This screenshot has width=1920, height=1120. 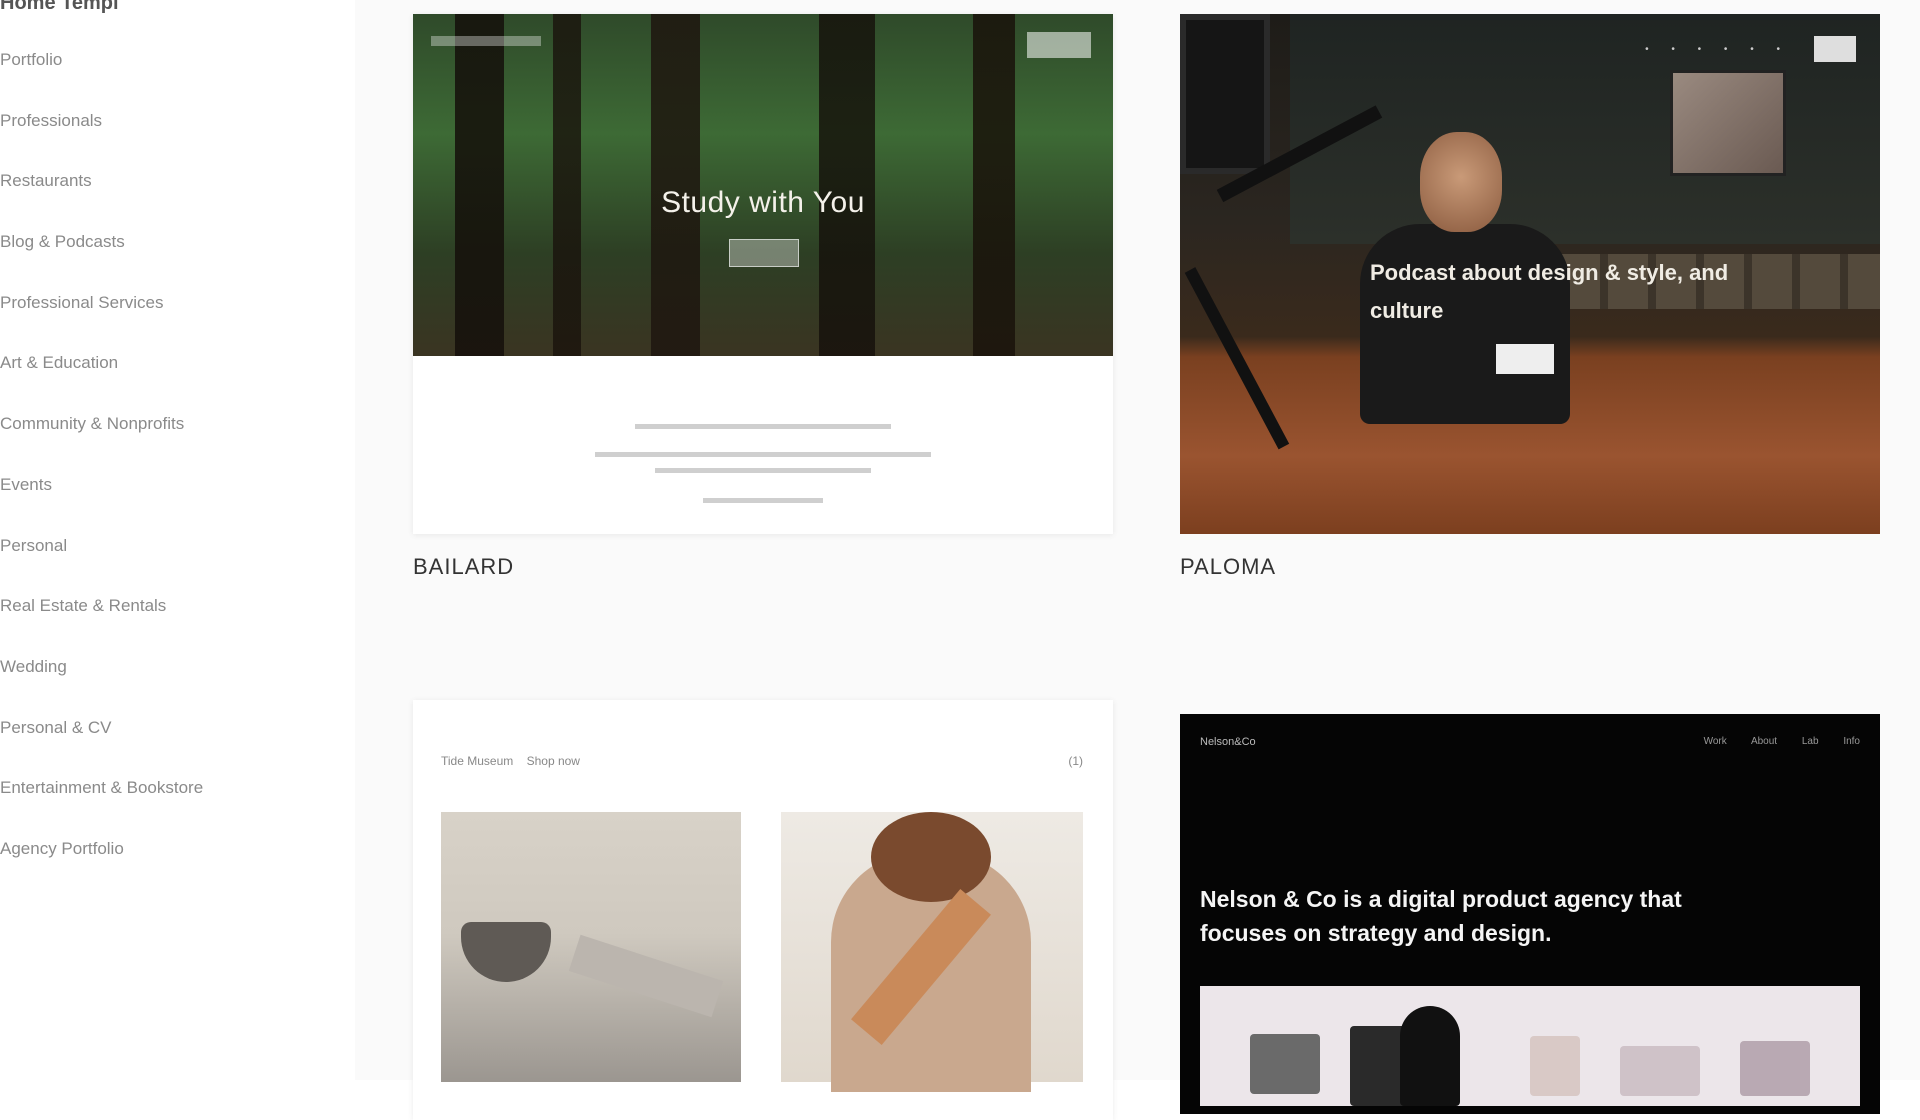 What do you see at coordinates (101, 381) in the screenshot?
I see `category-item: Art & Education` at bounding box center [101, 381].